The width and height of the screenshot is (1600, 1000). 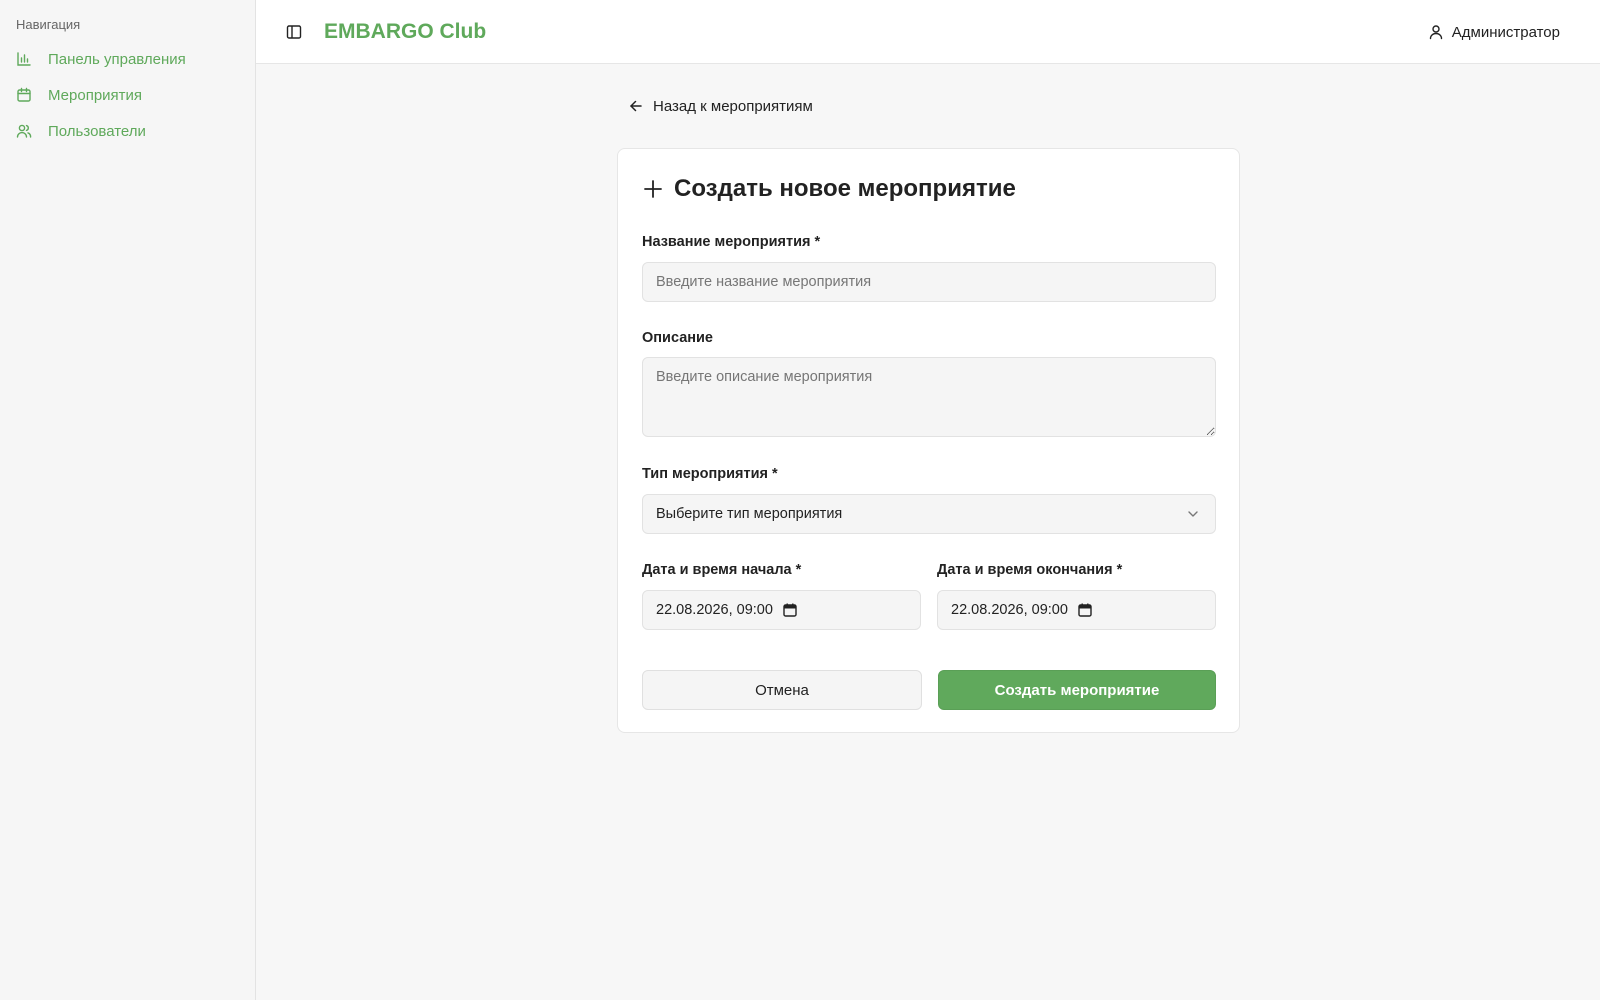 I want to click on end-datetime-input: 22.08.2026, 09:00, so click(x=1076, y=610).